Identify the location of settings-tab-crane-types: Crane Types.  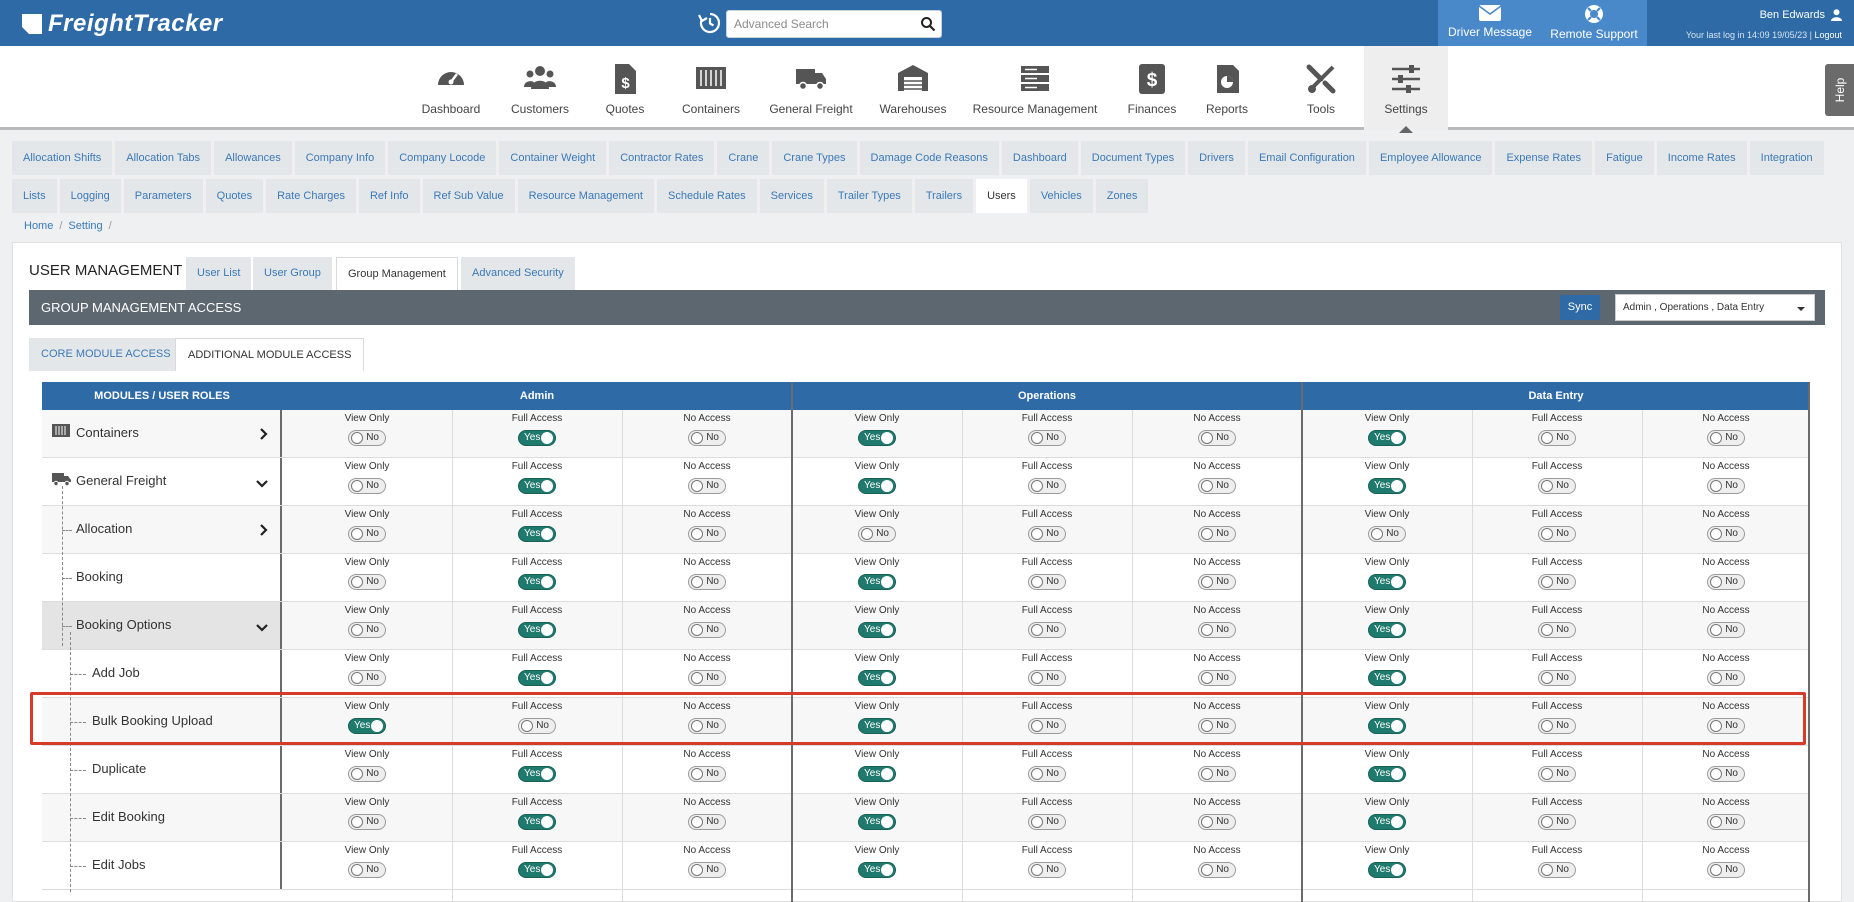
(814, 158).